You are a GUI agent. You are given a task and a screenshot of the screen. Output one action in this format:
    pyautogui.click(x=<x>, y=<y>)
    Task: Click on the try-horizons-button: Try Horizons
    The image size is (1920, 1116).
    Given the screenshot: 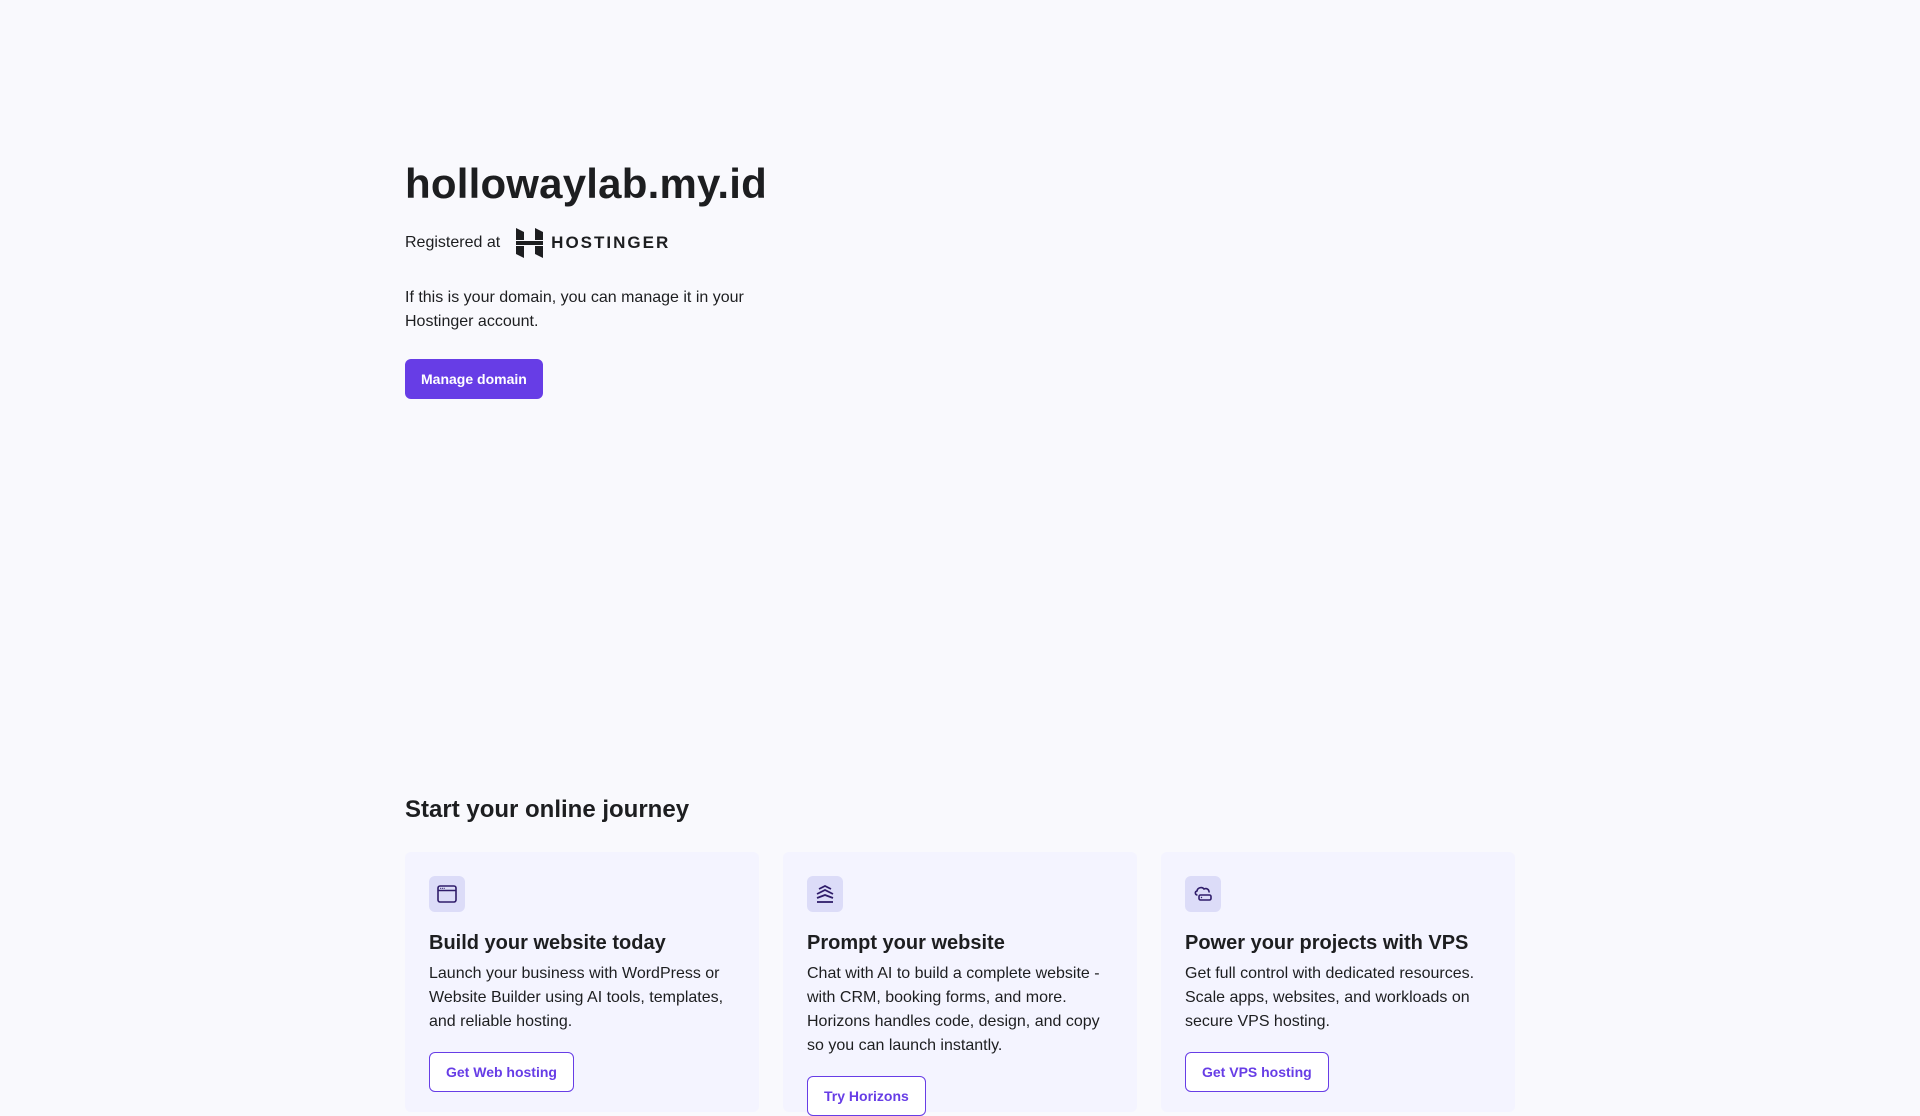 What is the action you would take?
    pyautogui.click(x=866, y=1096)
    